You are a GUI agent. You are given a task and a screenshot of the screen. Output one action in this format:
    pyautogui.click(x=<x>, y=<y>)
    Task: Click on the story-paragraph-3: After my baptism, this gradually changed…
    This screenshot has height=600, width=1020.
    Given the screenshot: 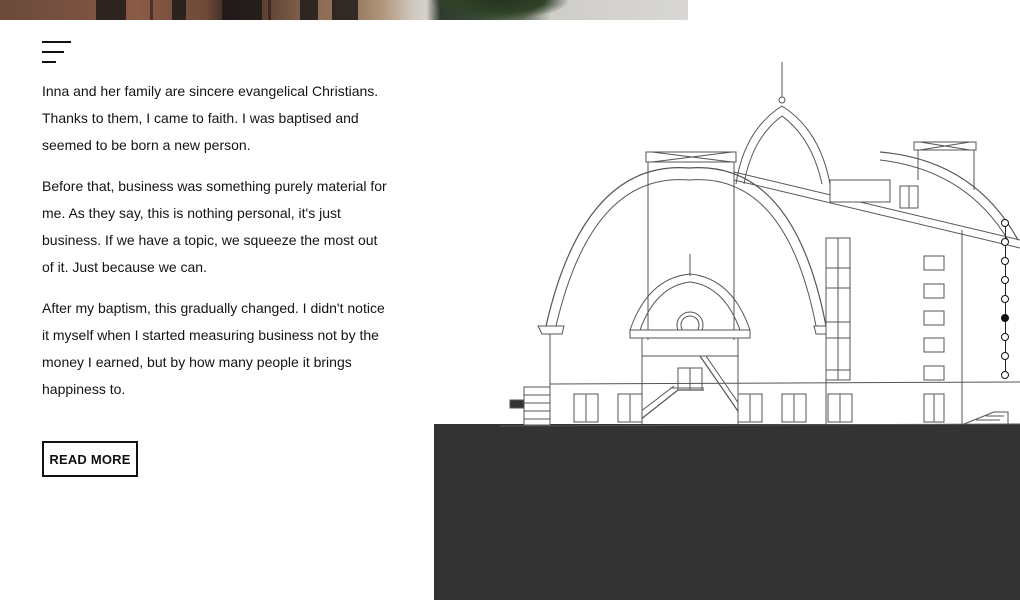 What is the action you would take?
    pyautogui.click(x=213, y=348)
    